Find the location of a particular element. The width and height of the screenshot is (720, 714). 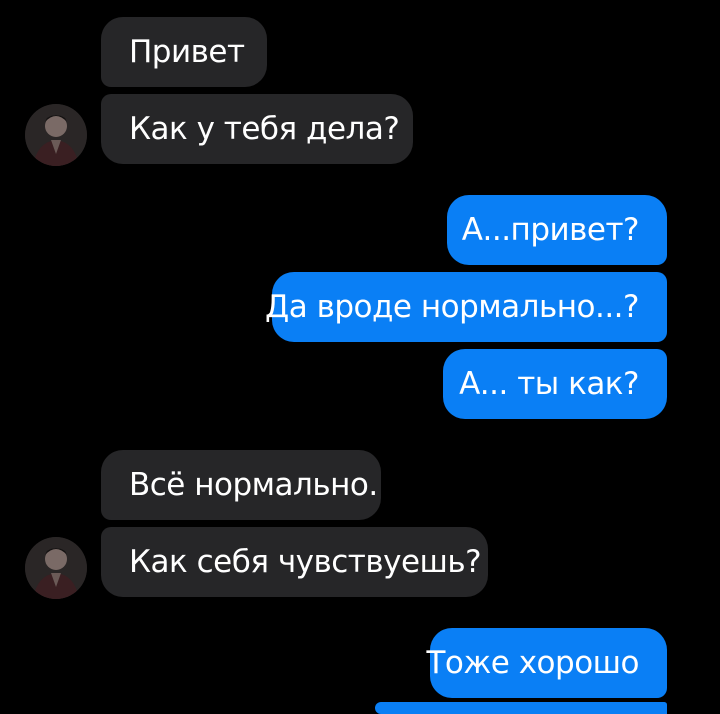

incoming-message: Как у тебя дела? is located at coordinates (257, 129).